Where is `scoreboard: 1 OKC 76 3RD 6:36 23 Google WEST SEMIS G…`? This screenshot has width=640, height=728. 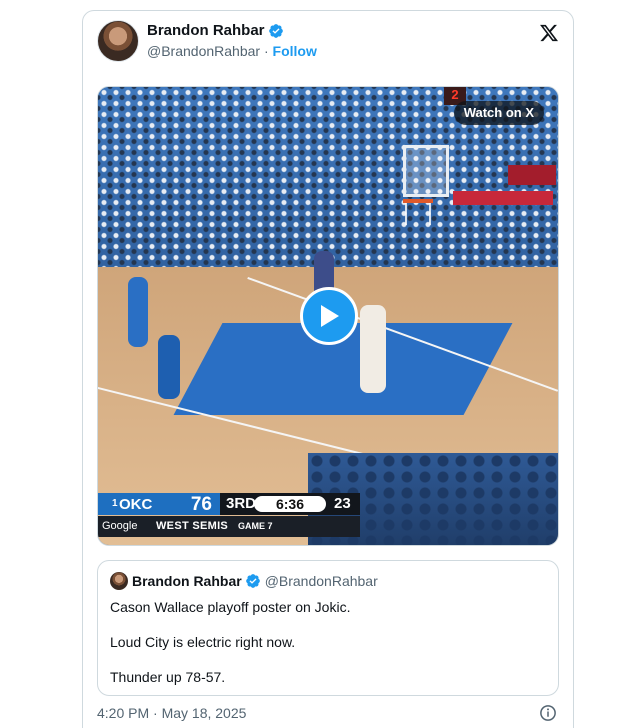 scoreboard: 1 OKC 76 3RD 6:36 23 Google WEST SEMIS G… is located at coordinates (229, 516).